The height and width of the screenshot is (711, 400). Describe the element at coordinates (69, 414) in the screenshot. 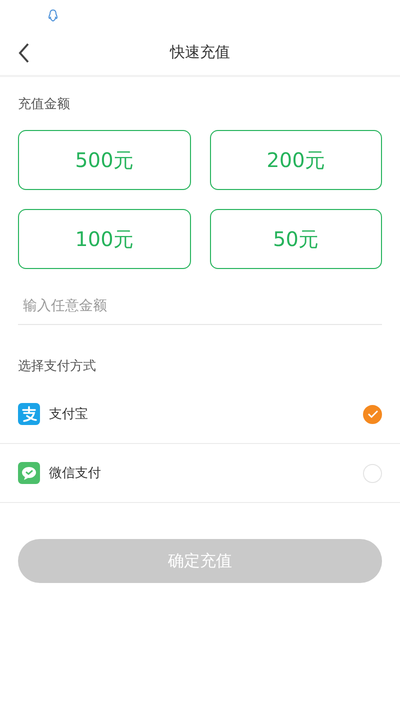

I see `payment-label: 支付宝` at that location.